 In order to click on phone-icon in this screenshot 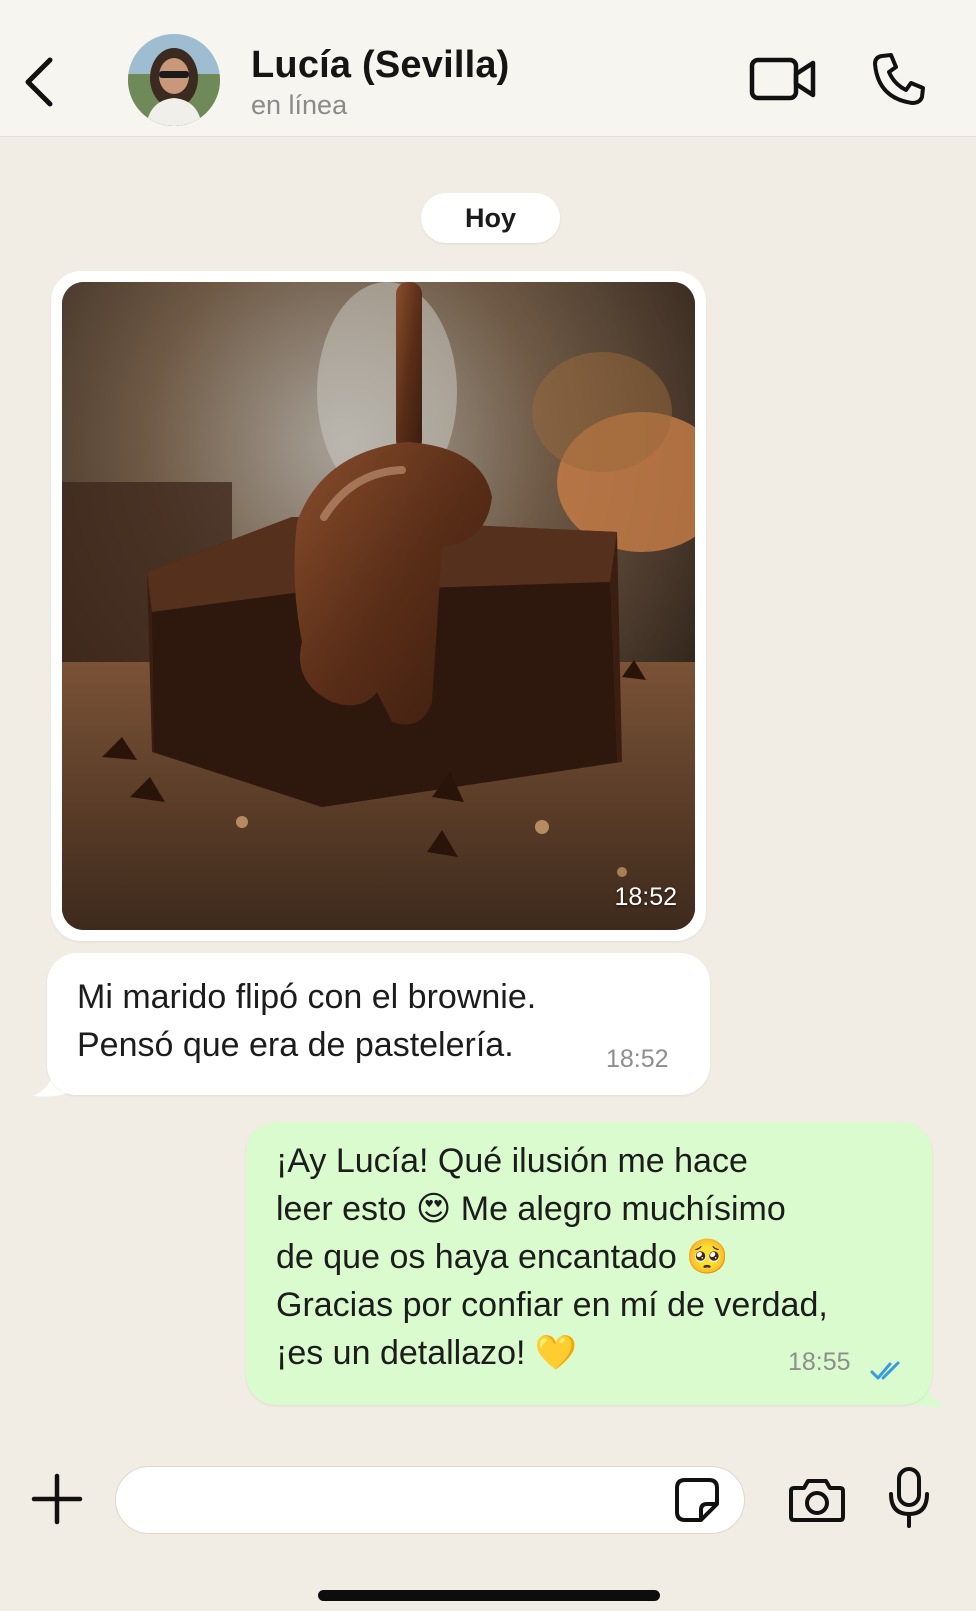, I will do `click(899, 79)`.